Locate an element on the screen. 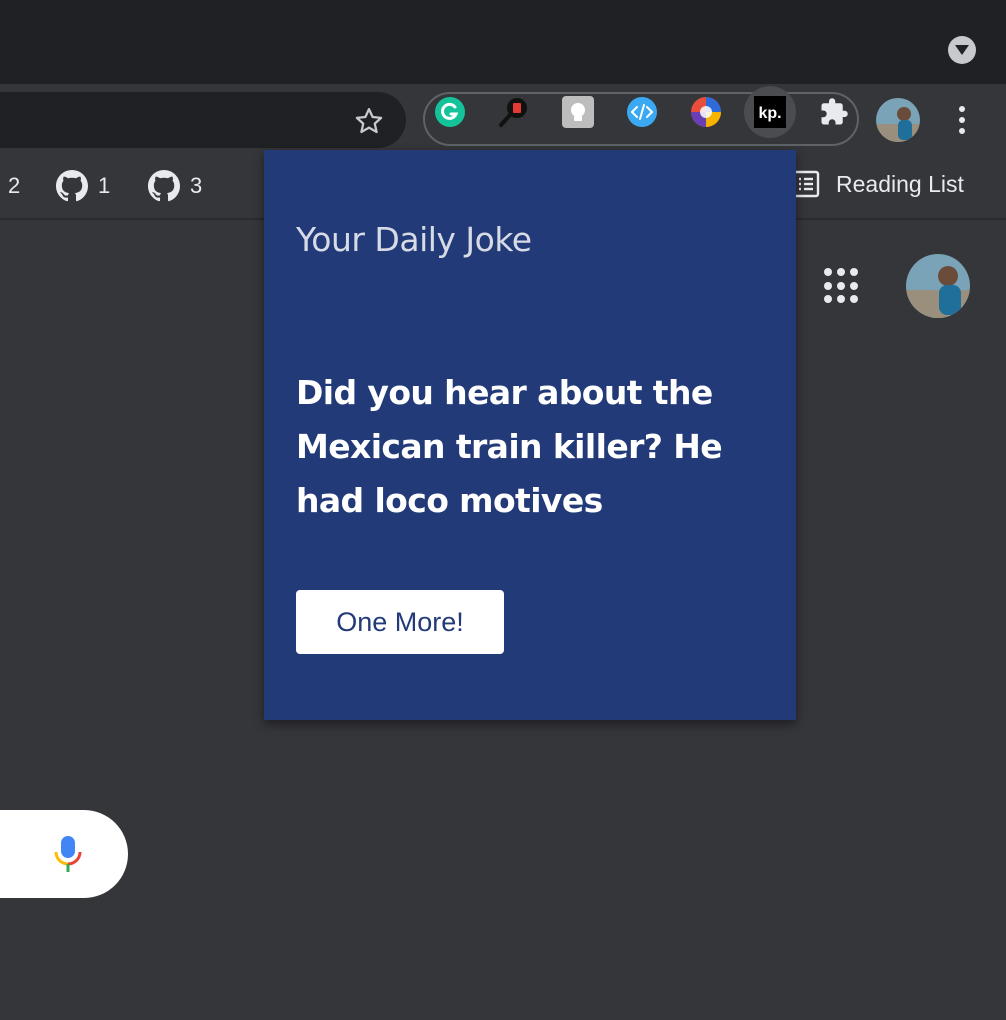  bookmark-label: 2 is located at coordinates (14, 185).